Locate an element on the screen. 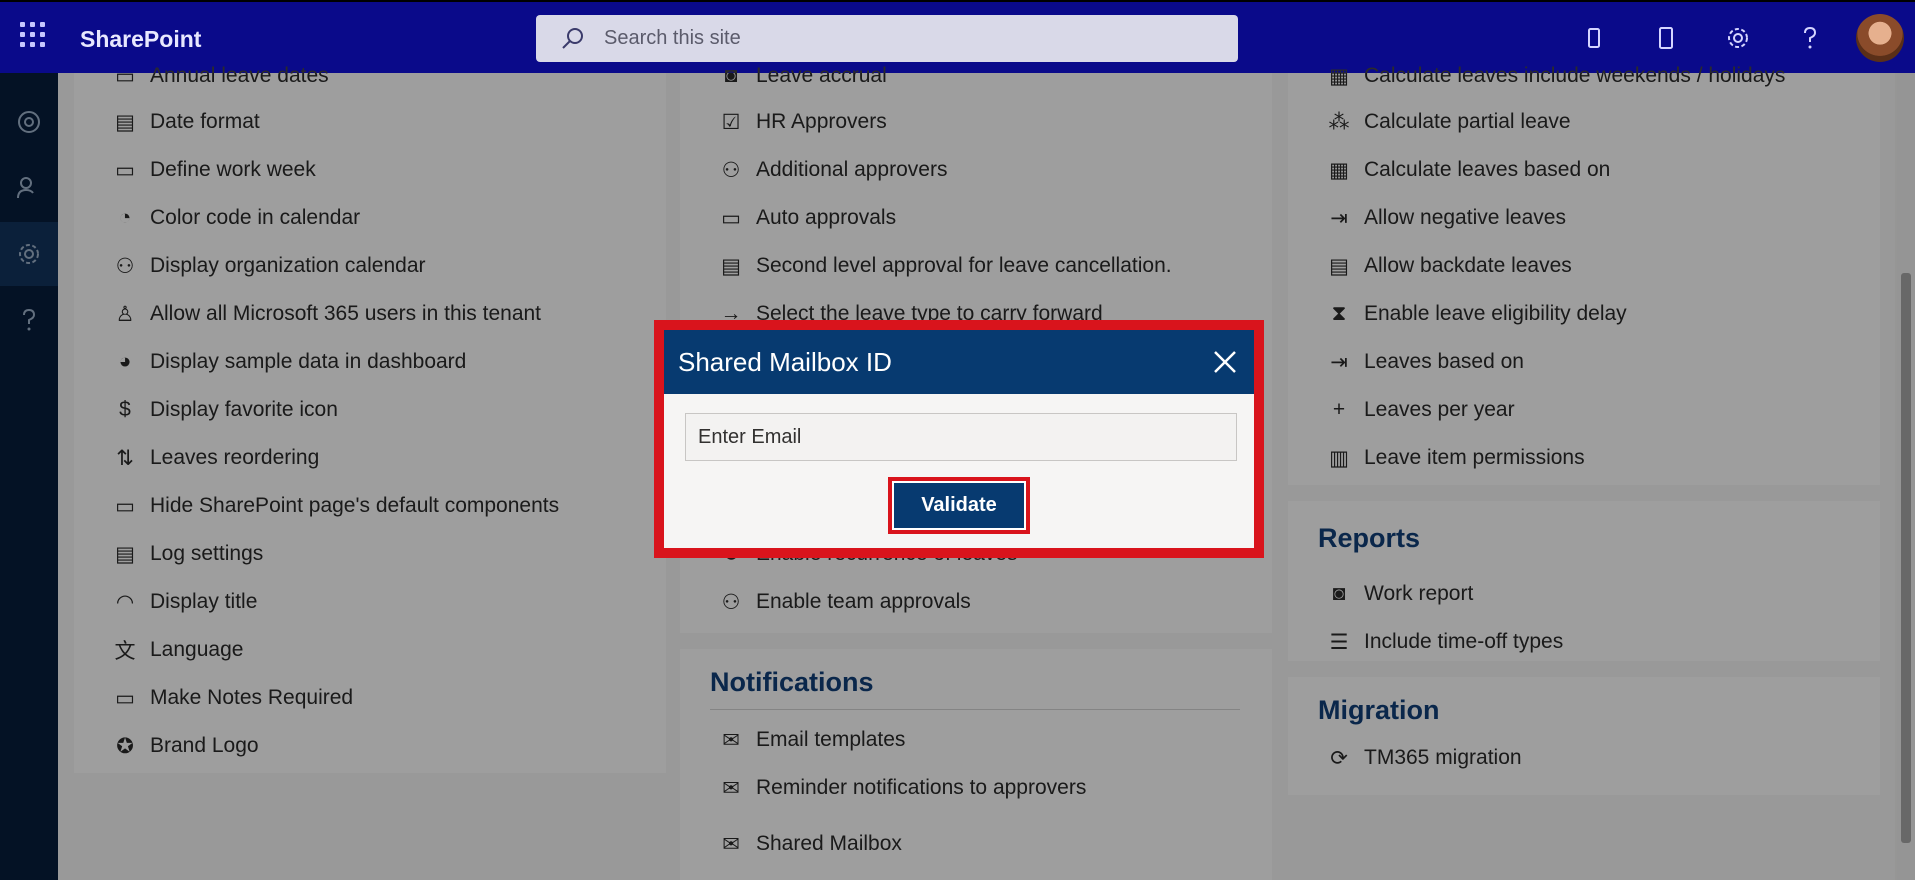  search-box: Search this site is located at coordinates (887, 38).